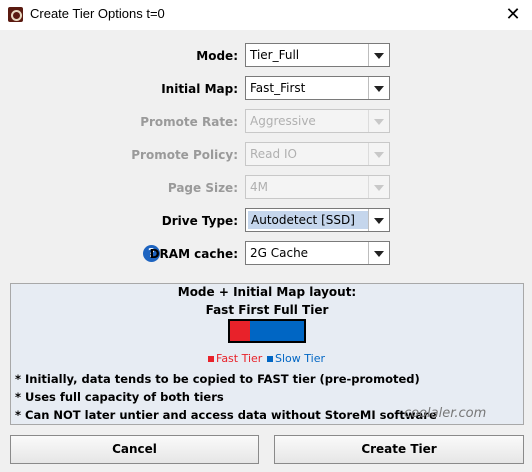 This screenshot has height=472, width=532. What do you see at coordinates (199, 221) in the screenshot?
I see `drive-type-label: Drive Type:` at bounding box center [199, 221].